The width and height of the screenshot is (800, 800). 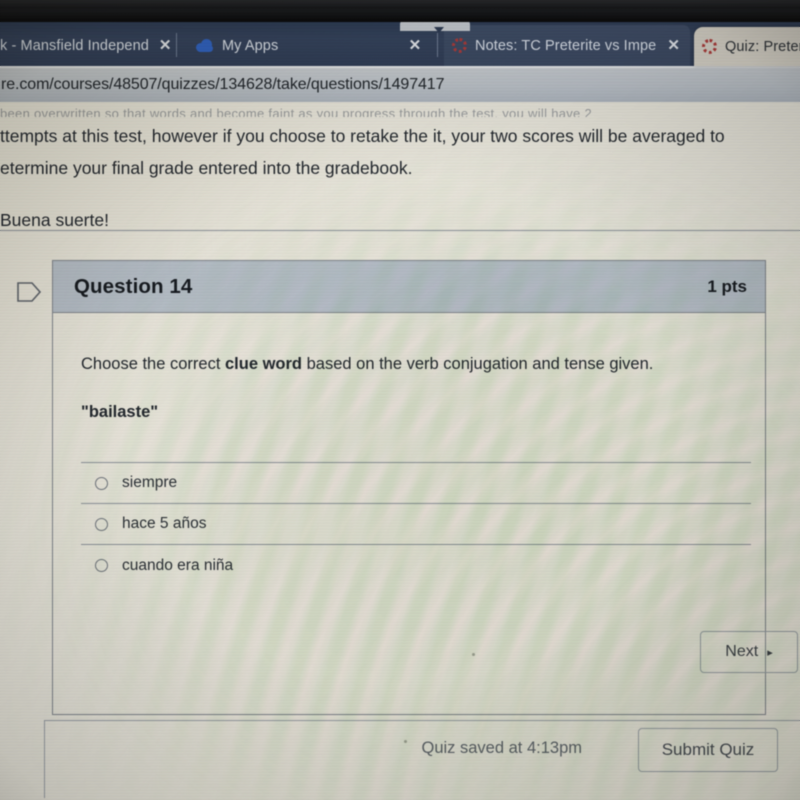 I want to click on submit-button-label: Submit Quiz, so click(x=708, y=749).